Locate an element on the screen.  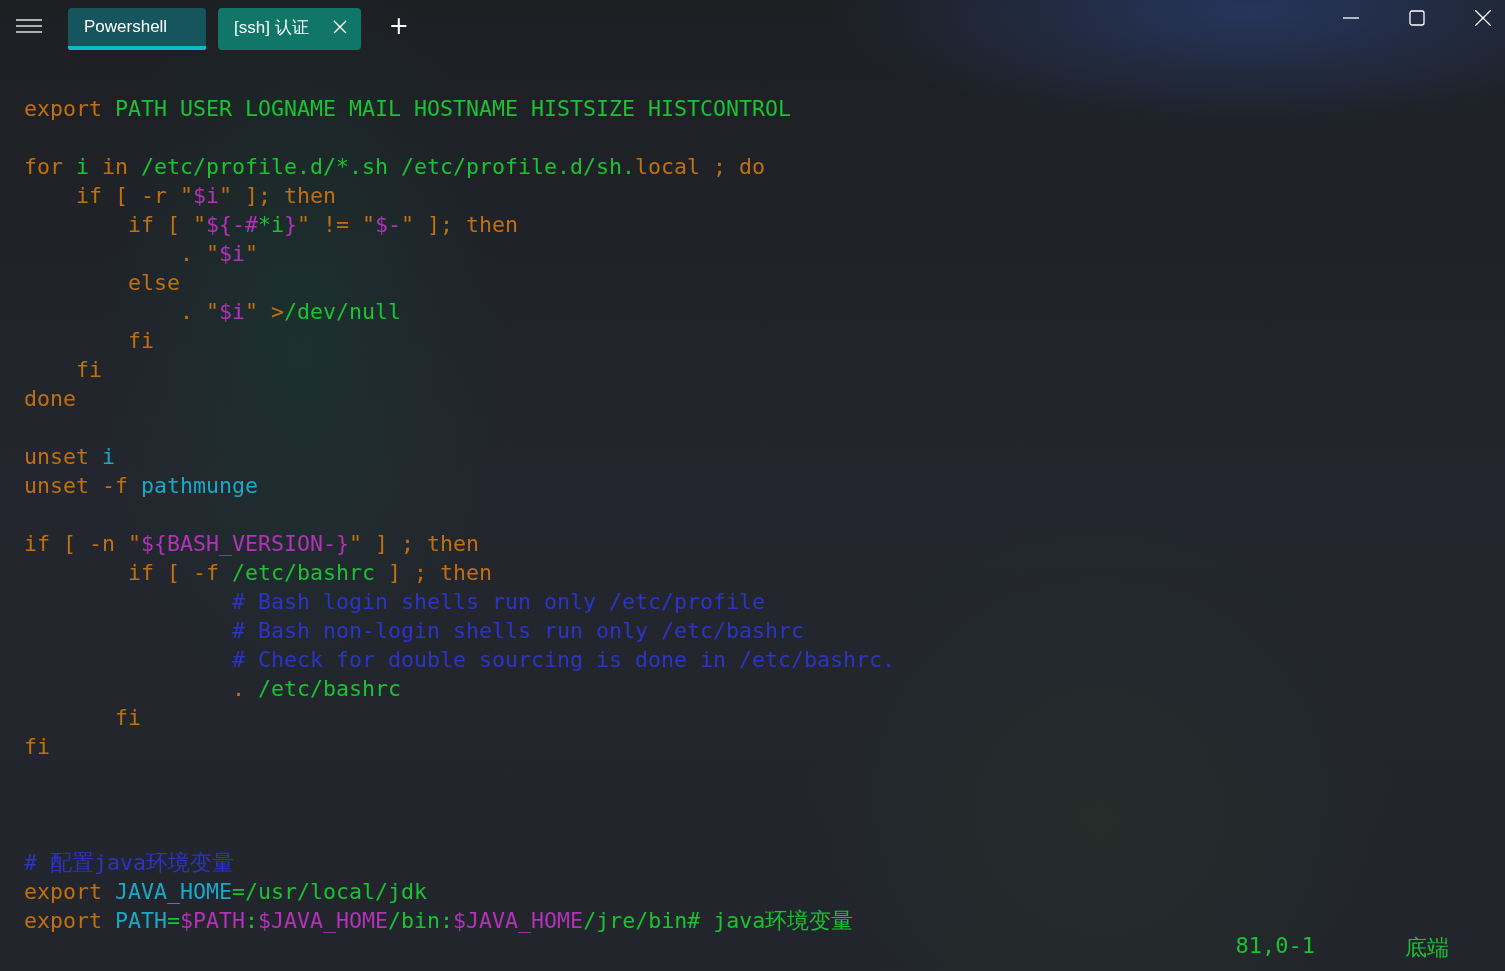
code-line: . "$i" is located at coordinates (219, 253).